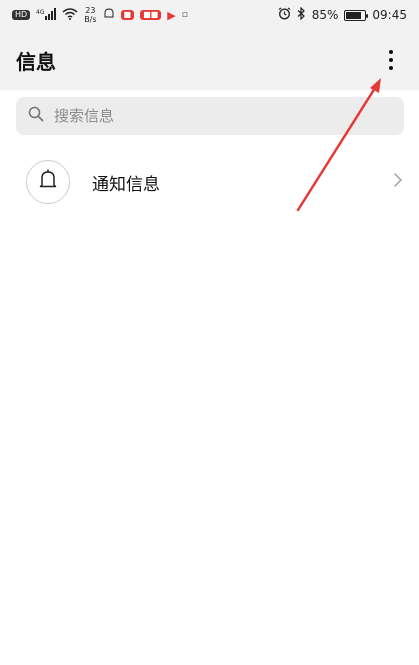 This screenshot has height=665, width=419. Describe the element at coordinates (127, 15) in the screenshot. I see `app-notification-icon: ■` at that location.